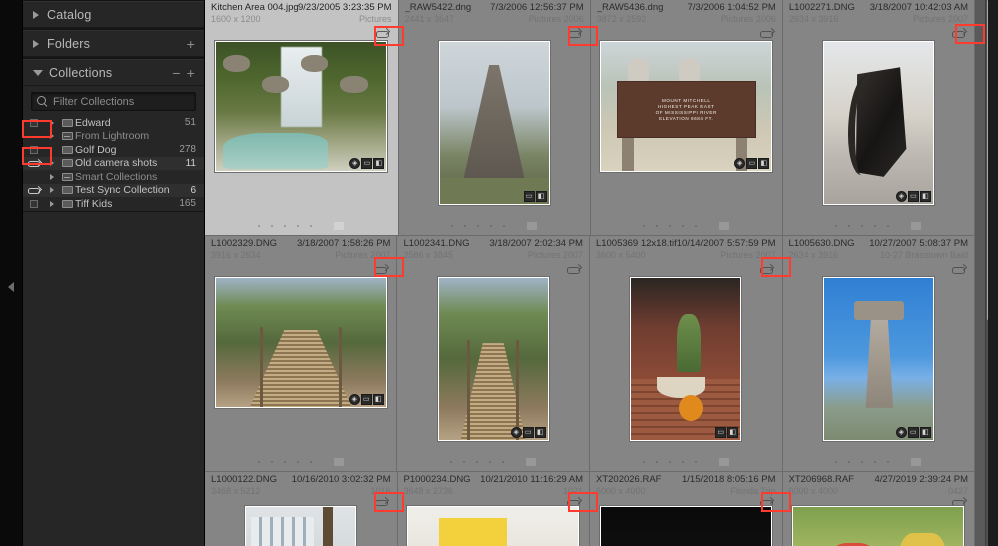 The width and height of the screenshot is (998, 546). I want to click on collection-row: Test Sync Collection 6, so click(113, 190).